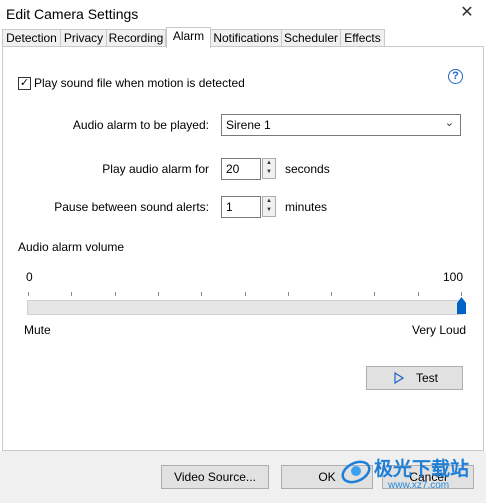 The image size is (486, 503). I want to click on close-icon: ✕, so click(467, 13).